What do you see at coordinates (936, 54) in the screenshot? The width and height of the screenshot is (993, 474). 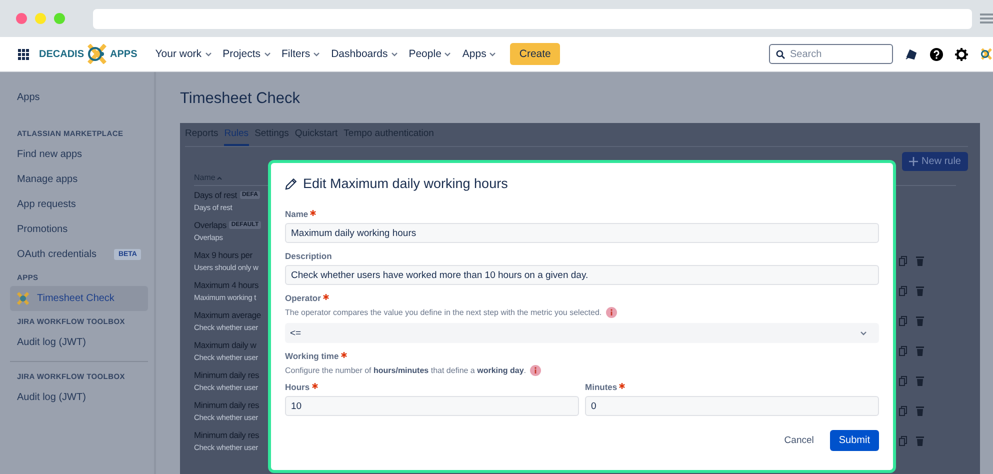 I see `help-icon` at bounding box center [936, 54].